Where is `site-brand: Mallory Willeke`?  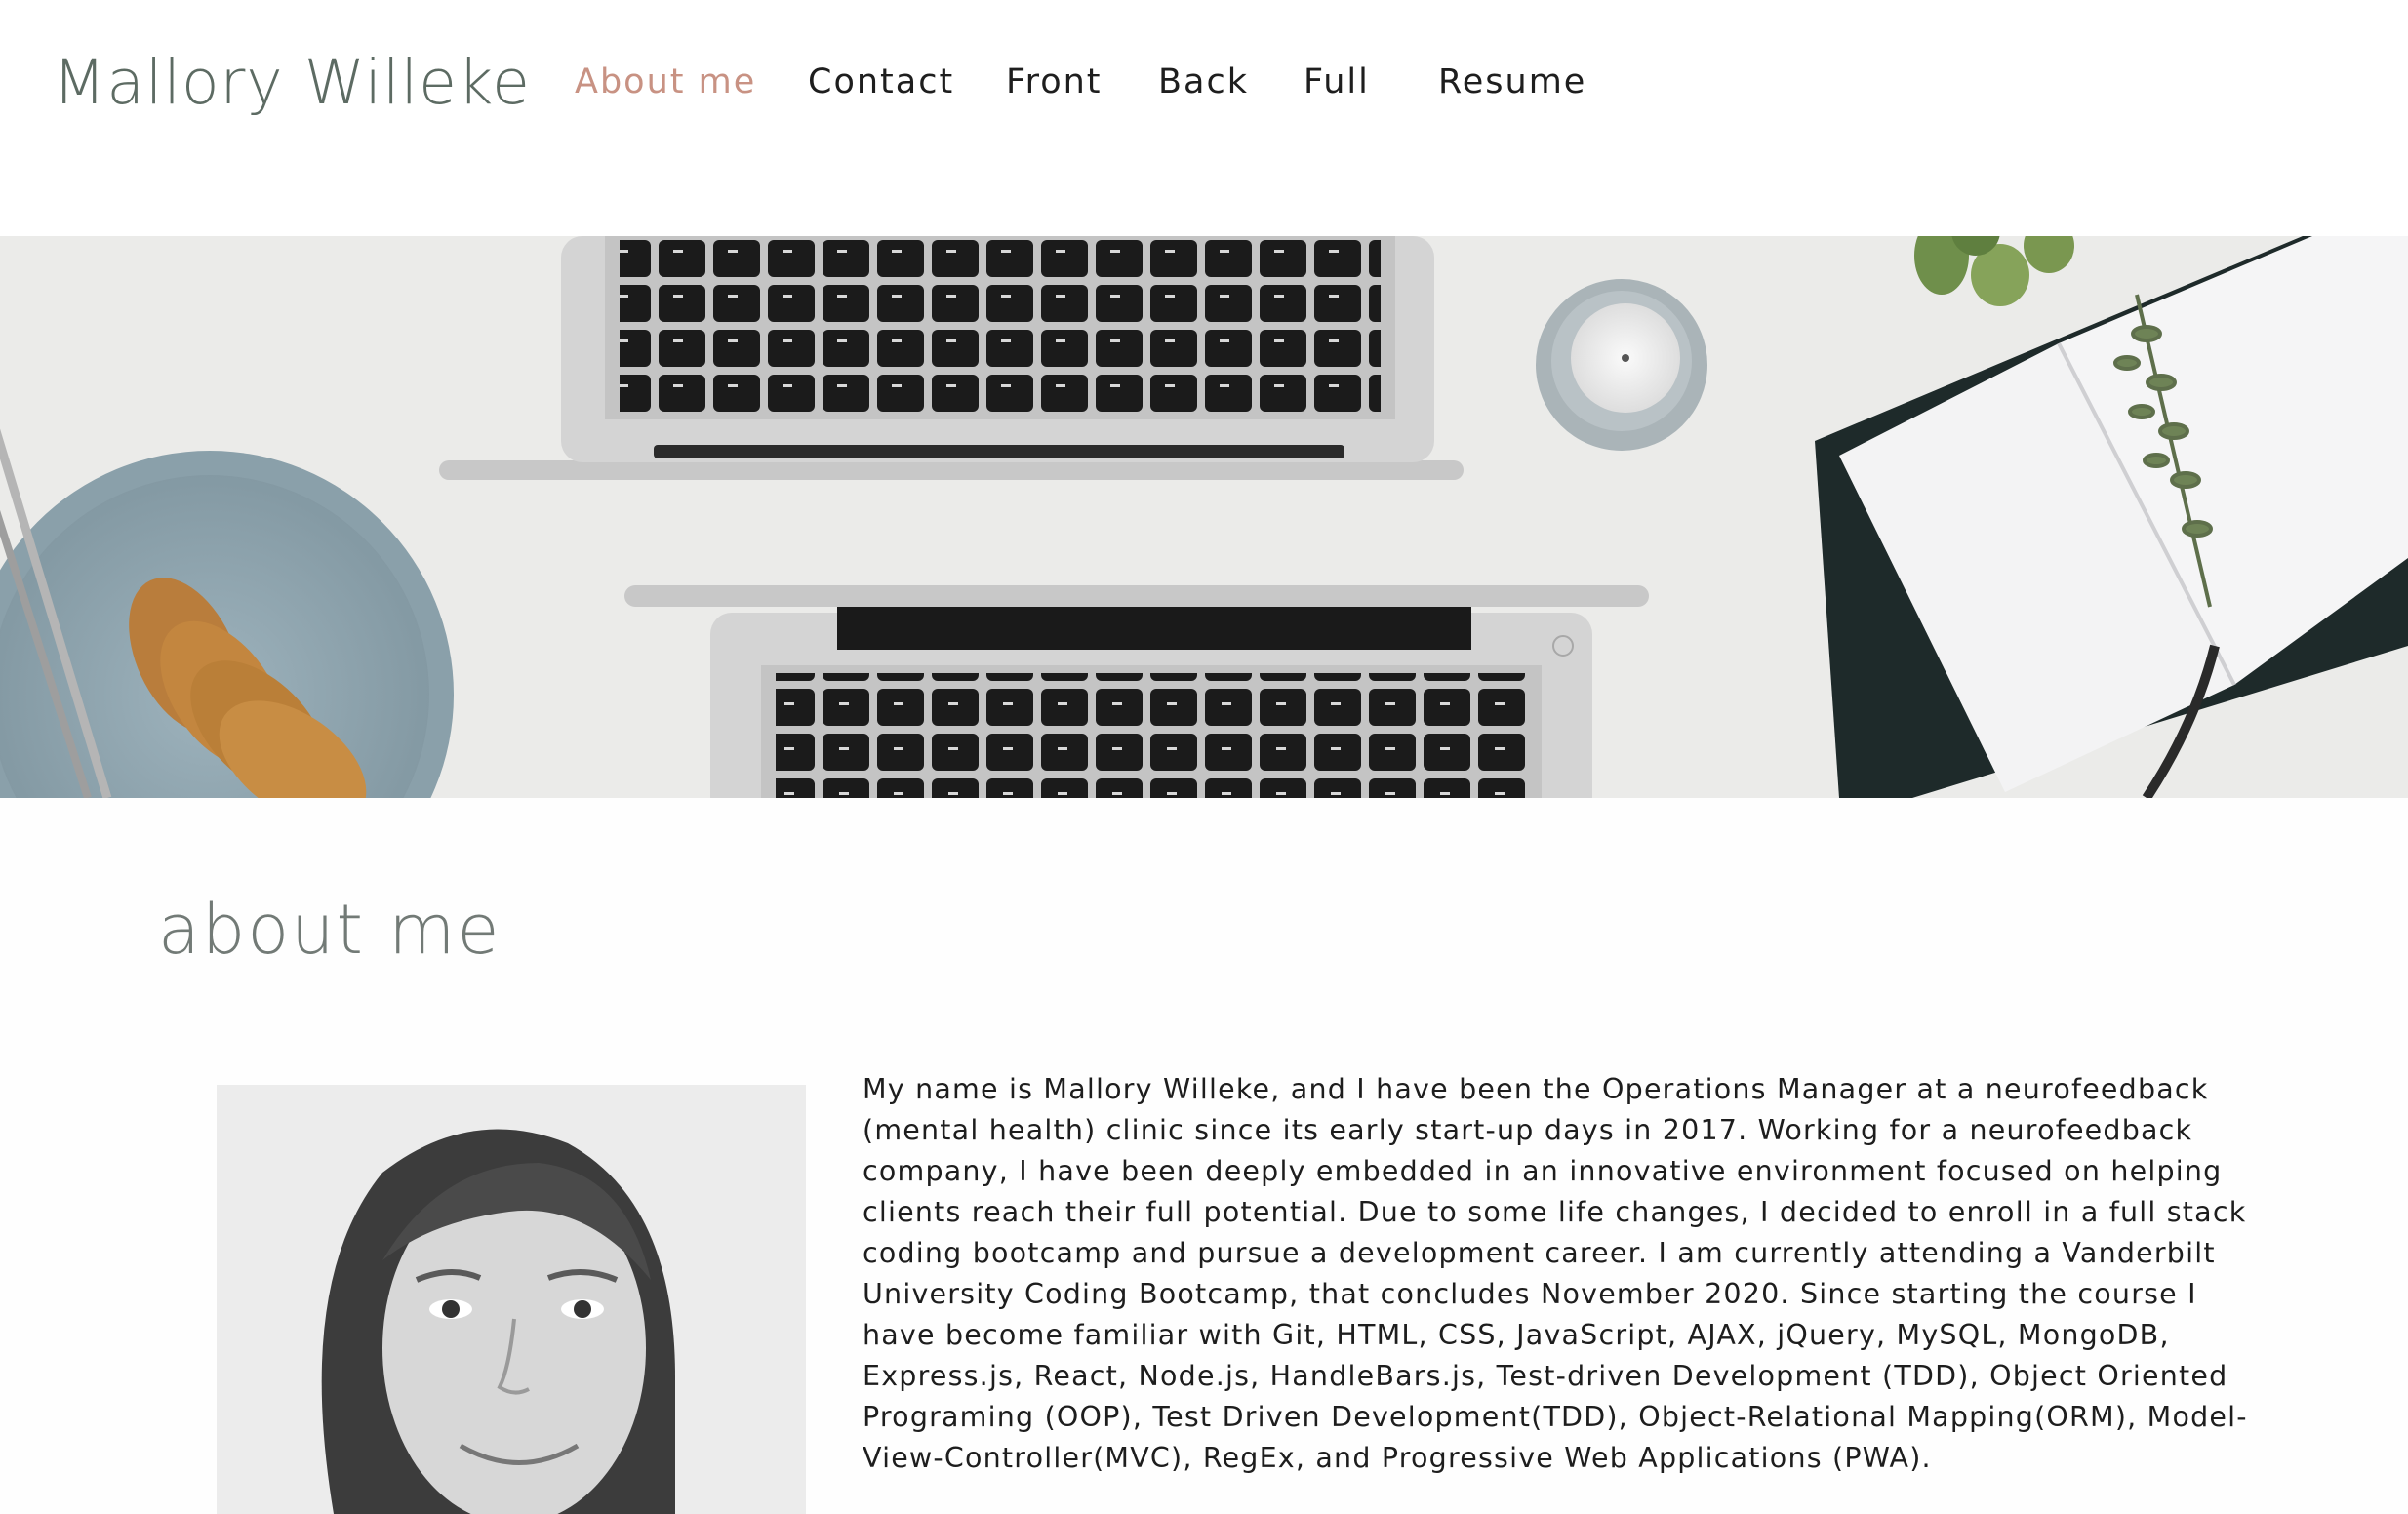
site-brand: Mallory Willeke is located at coordinates (292, 83).